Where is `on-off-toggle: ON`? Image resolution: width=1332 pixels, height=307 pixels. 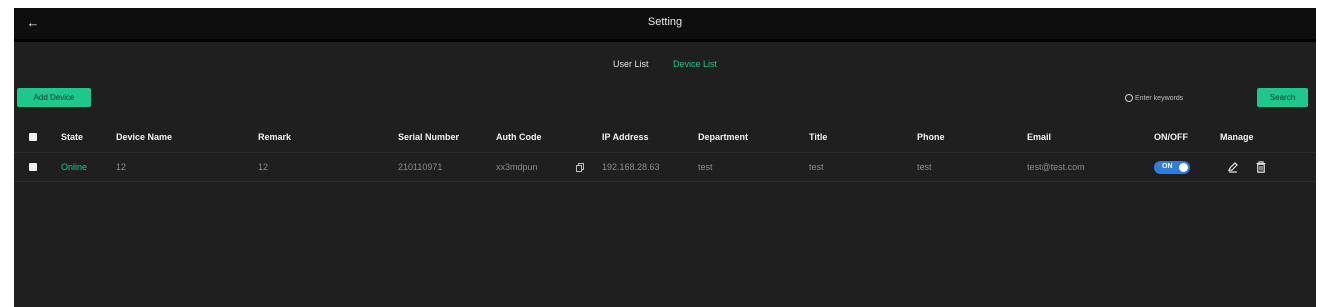 on-off-toggle: ON is located at coordinates (1172, 167).